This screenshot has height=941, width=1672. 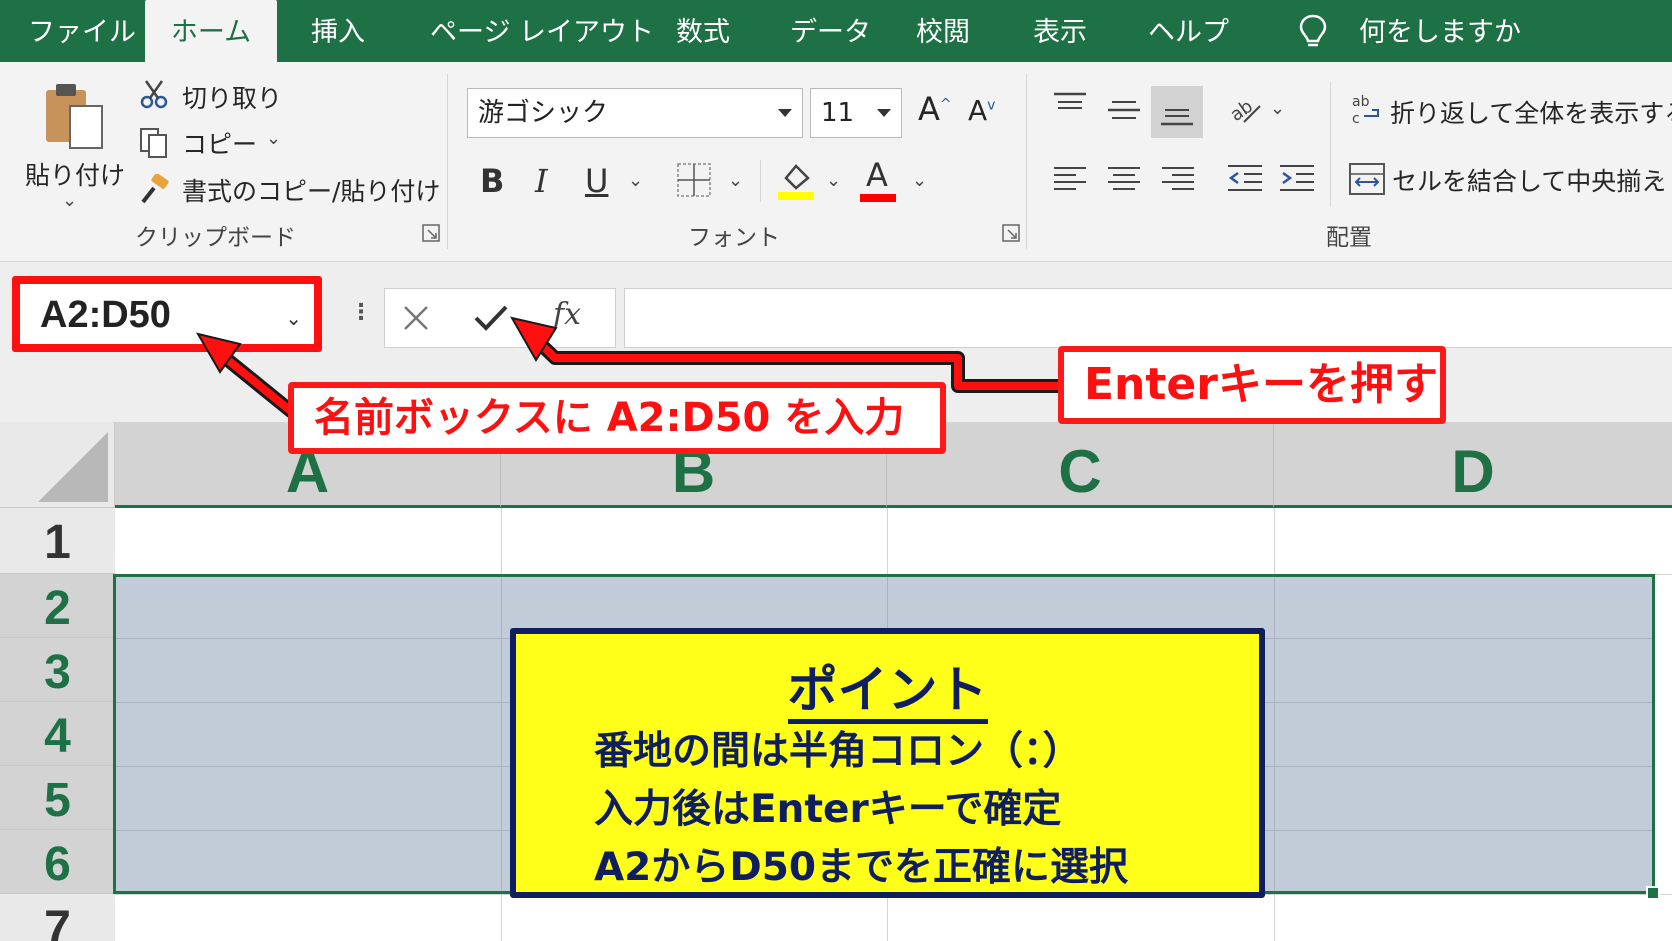 What do you see at coordinates (57, 734) in the screenshot?
I see `row-header-4: 4` at bounding box center [57, 734].